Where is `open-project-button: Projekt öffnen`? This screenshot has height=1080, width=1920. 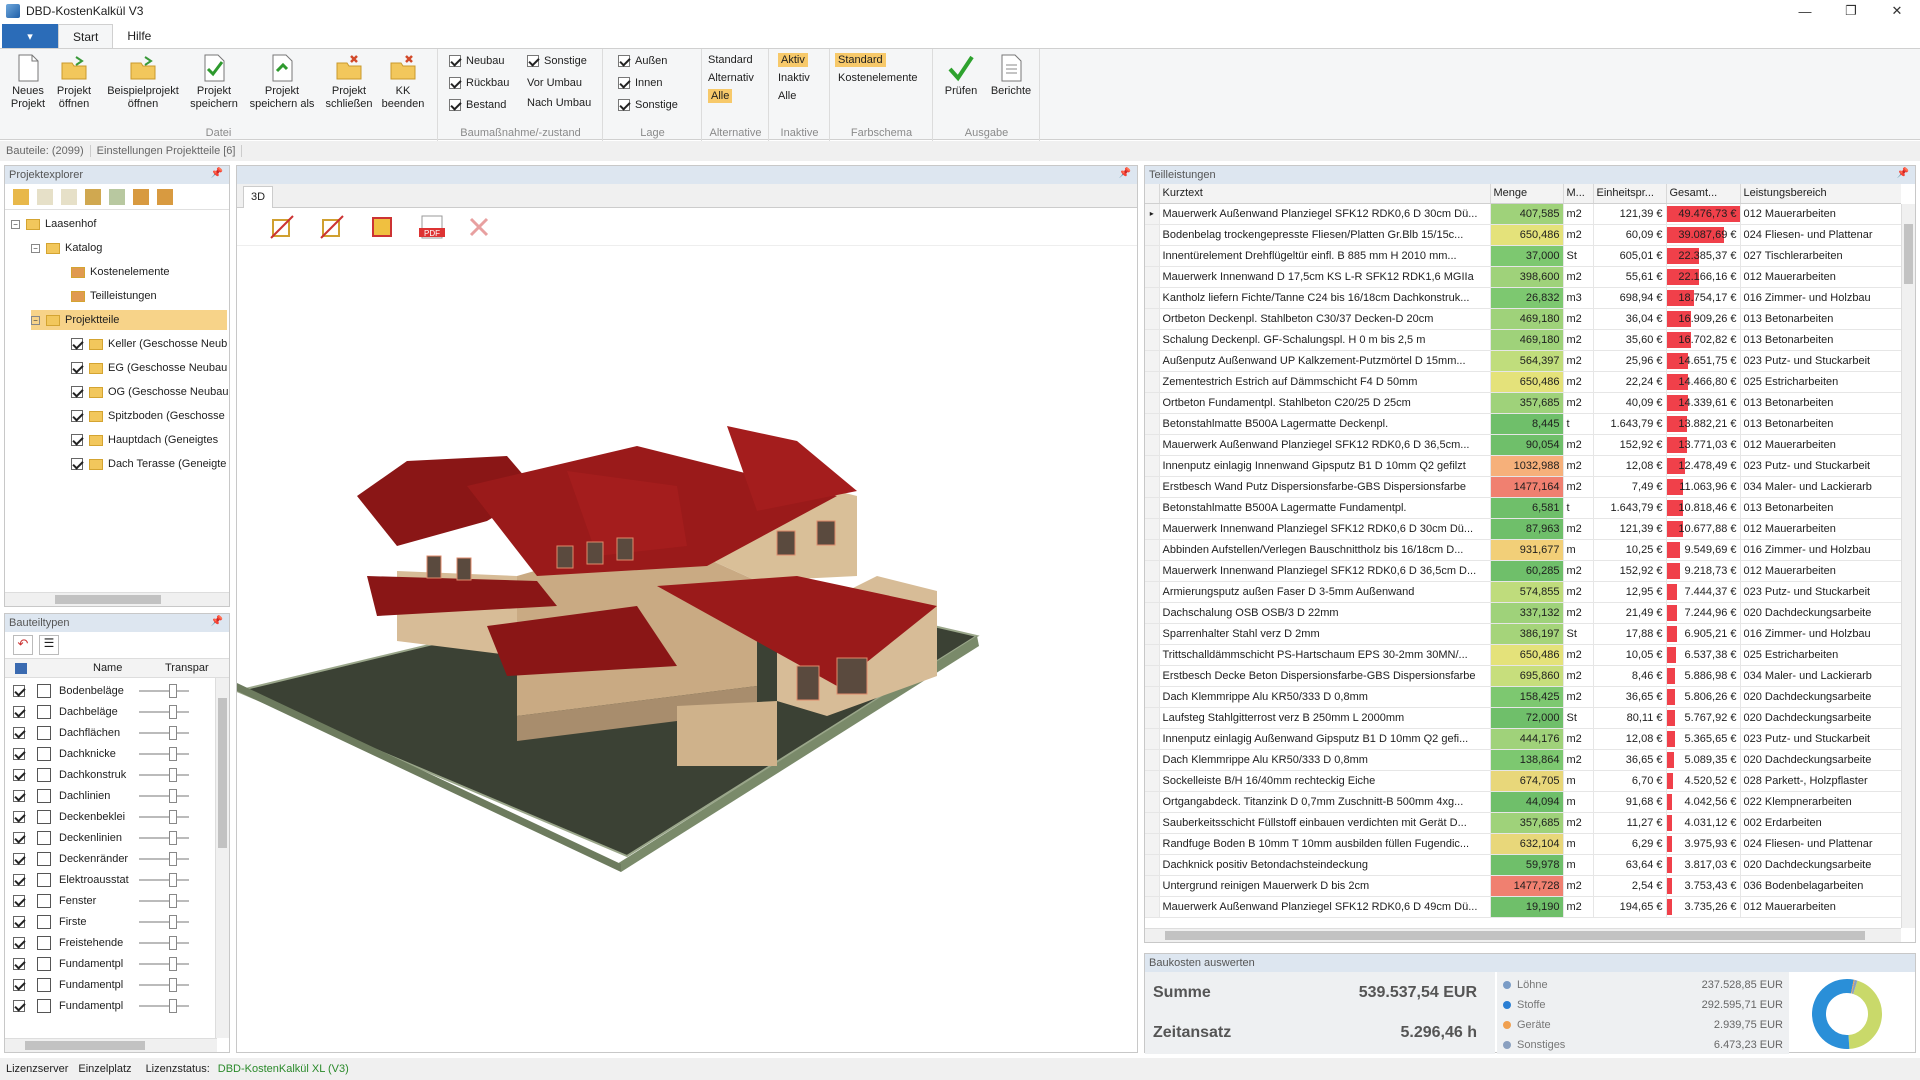
open-project-button: Projekt öffnen is located at coordinates (74, 82).